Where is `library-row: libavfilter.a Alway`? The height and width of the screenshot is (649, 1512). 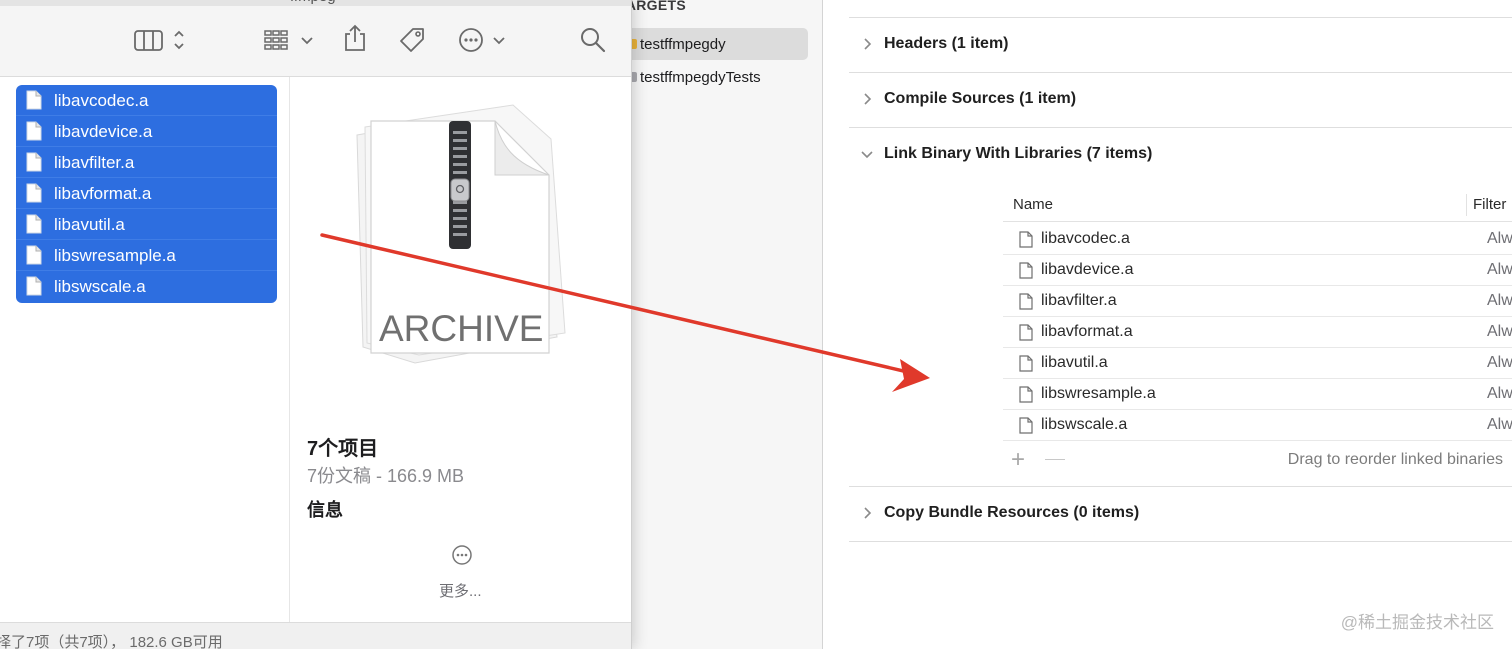
library-row: libavfilter.a Alway is located at coordinates (1257, 301).